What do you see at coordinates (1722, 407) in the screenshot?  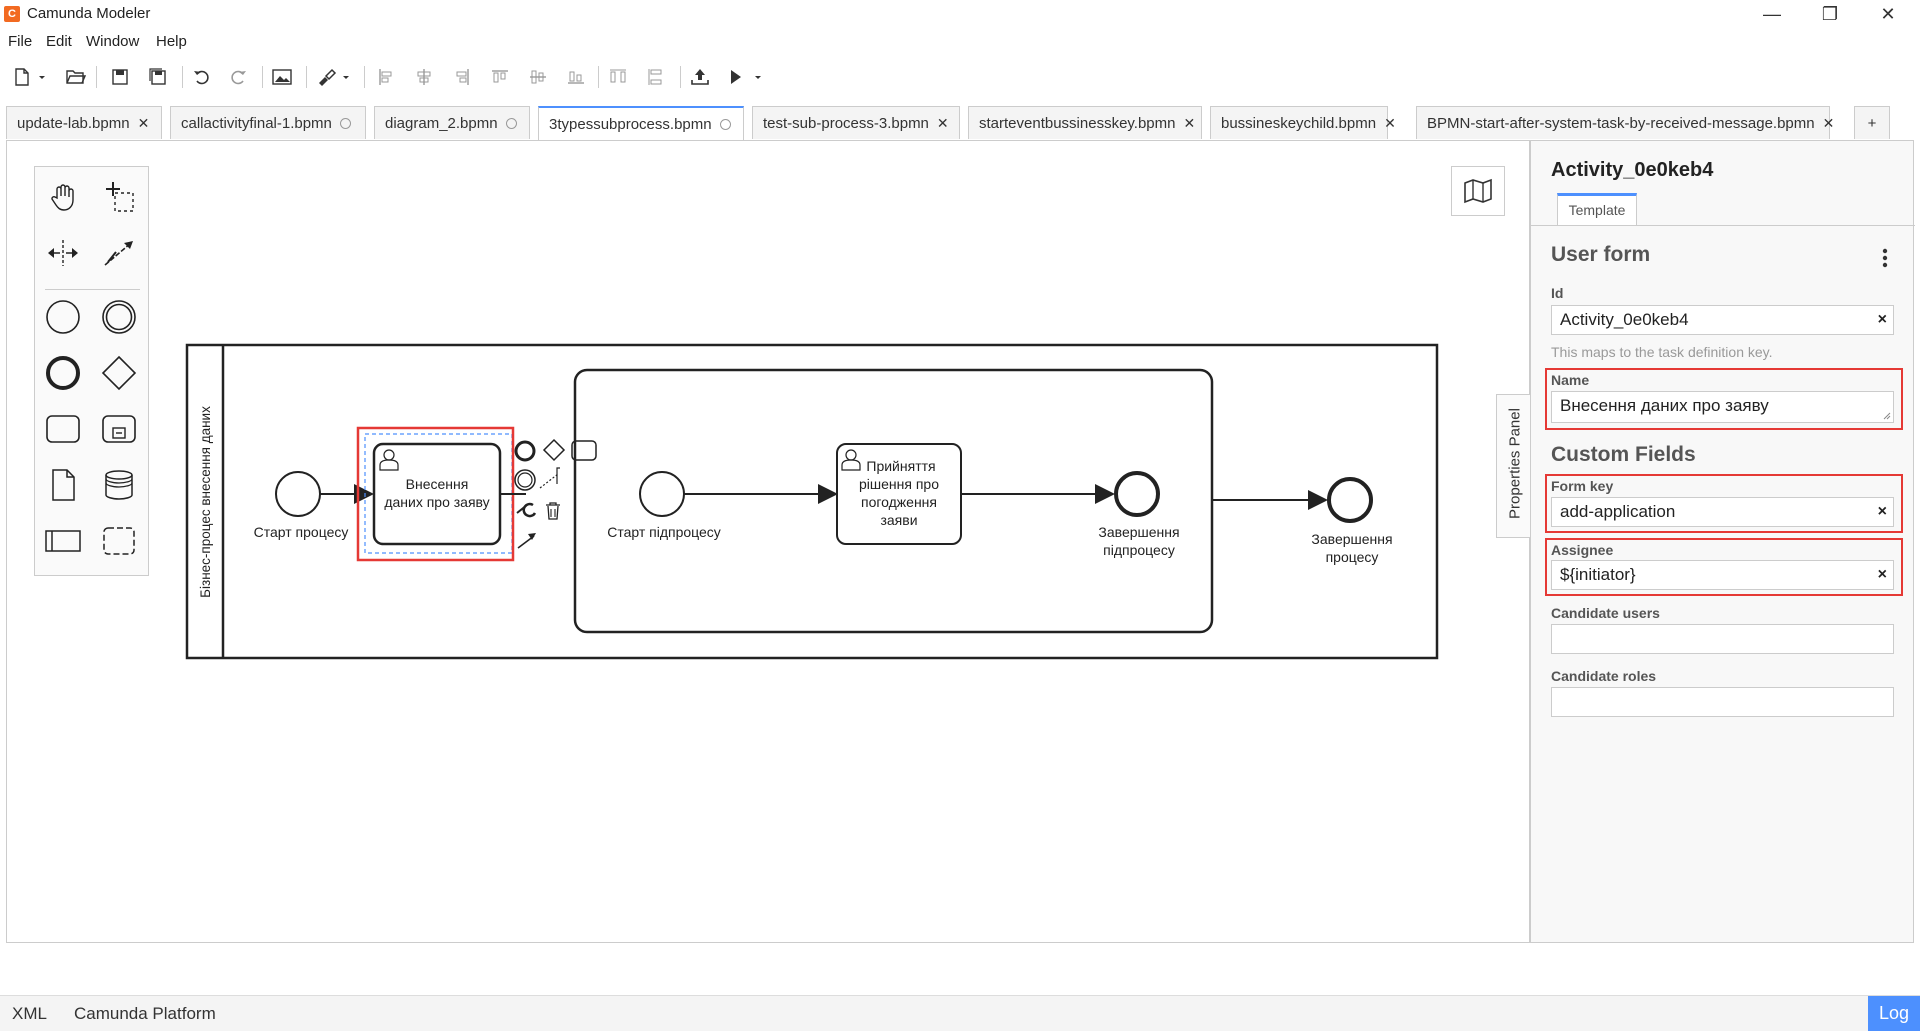 I see `name-textarea: Внесення даних про заяву` at bounding box center [1722, 407].